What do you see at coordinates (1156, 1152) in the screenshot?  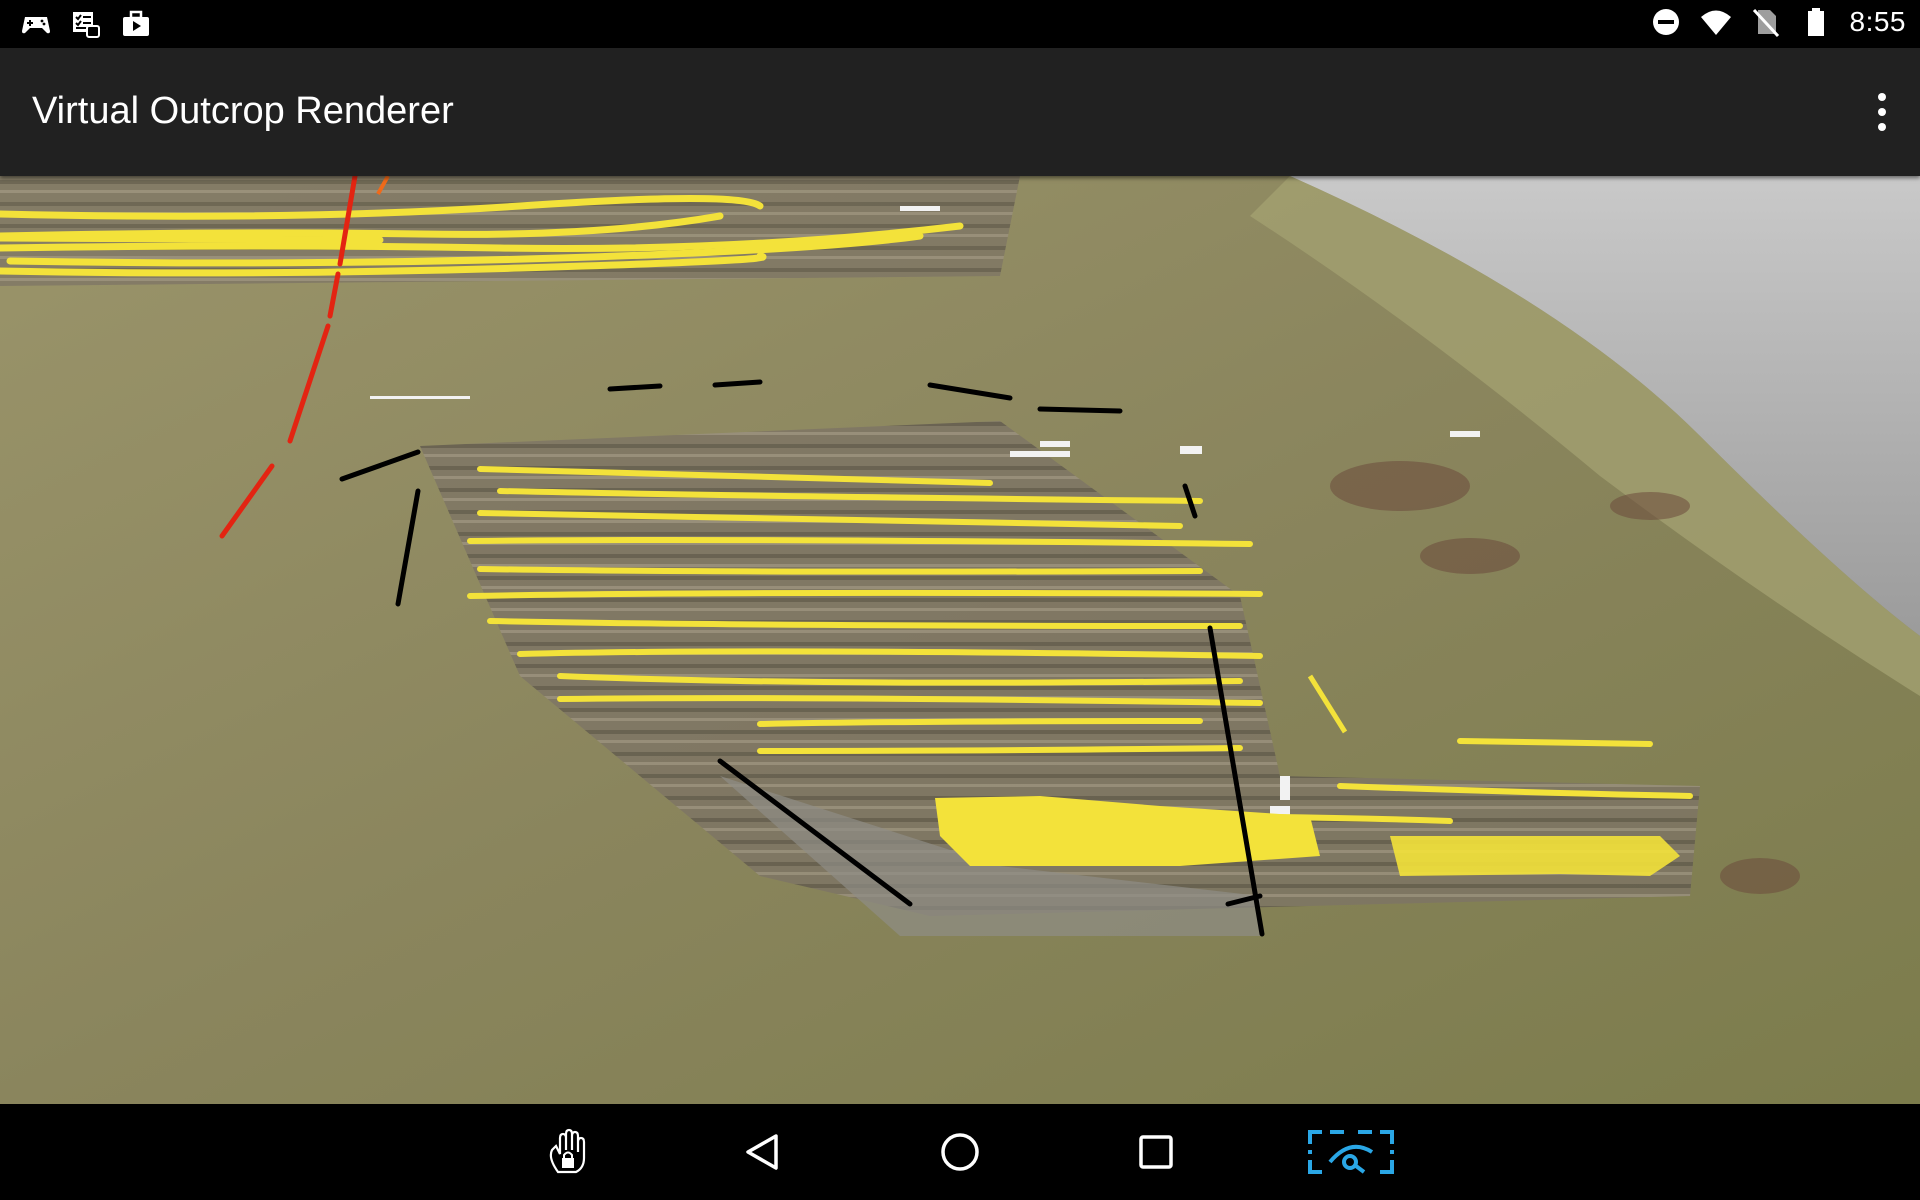 I see `recents-icon` at bounding box center [1156, 1152].